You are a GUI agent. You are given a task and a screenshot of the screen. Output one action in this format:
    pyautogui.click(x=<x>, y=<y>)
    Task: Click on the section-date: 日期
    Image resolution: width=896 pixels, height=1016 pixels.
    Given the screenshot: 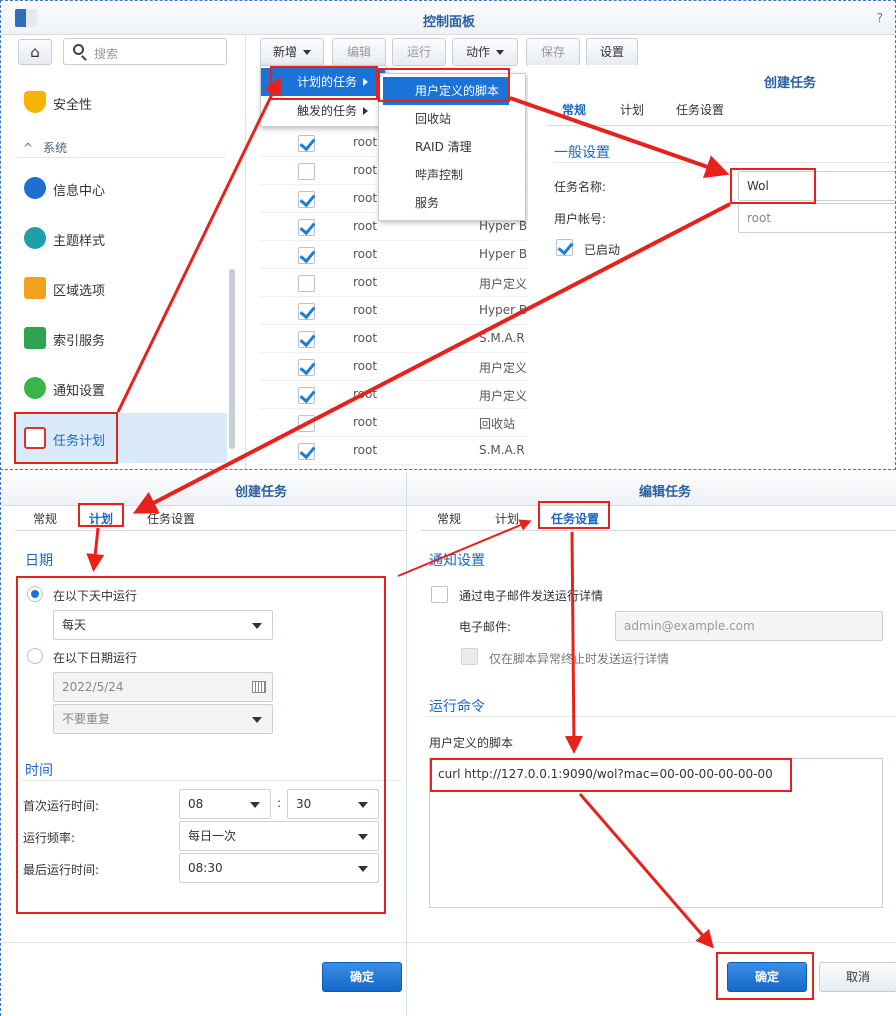 What is the action you would take?
    pyautogui.click(x=39, y=561)
    